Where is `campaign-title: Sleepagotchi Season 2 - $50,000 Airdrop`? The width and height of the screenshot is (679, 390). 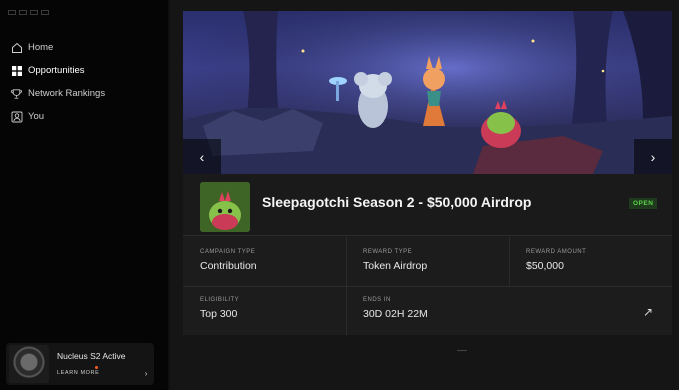
campaign-title: Sleepagotchi Season 2 - $50,000 Airdrop is located at coordinates (397, 202).